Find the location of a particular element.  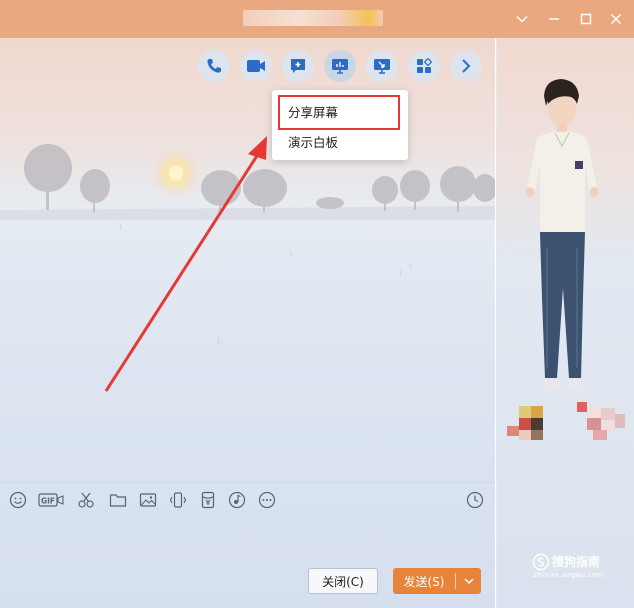

phone-icon is located at coordinates (214, 66).